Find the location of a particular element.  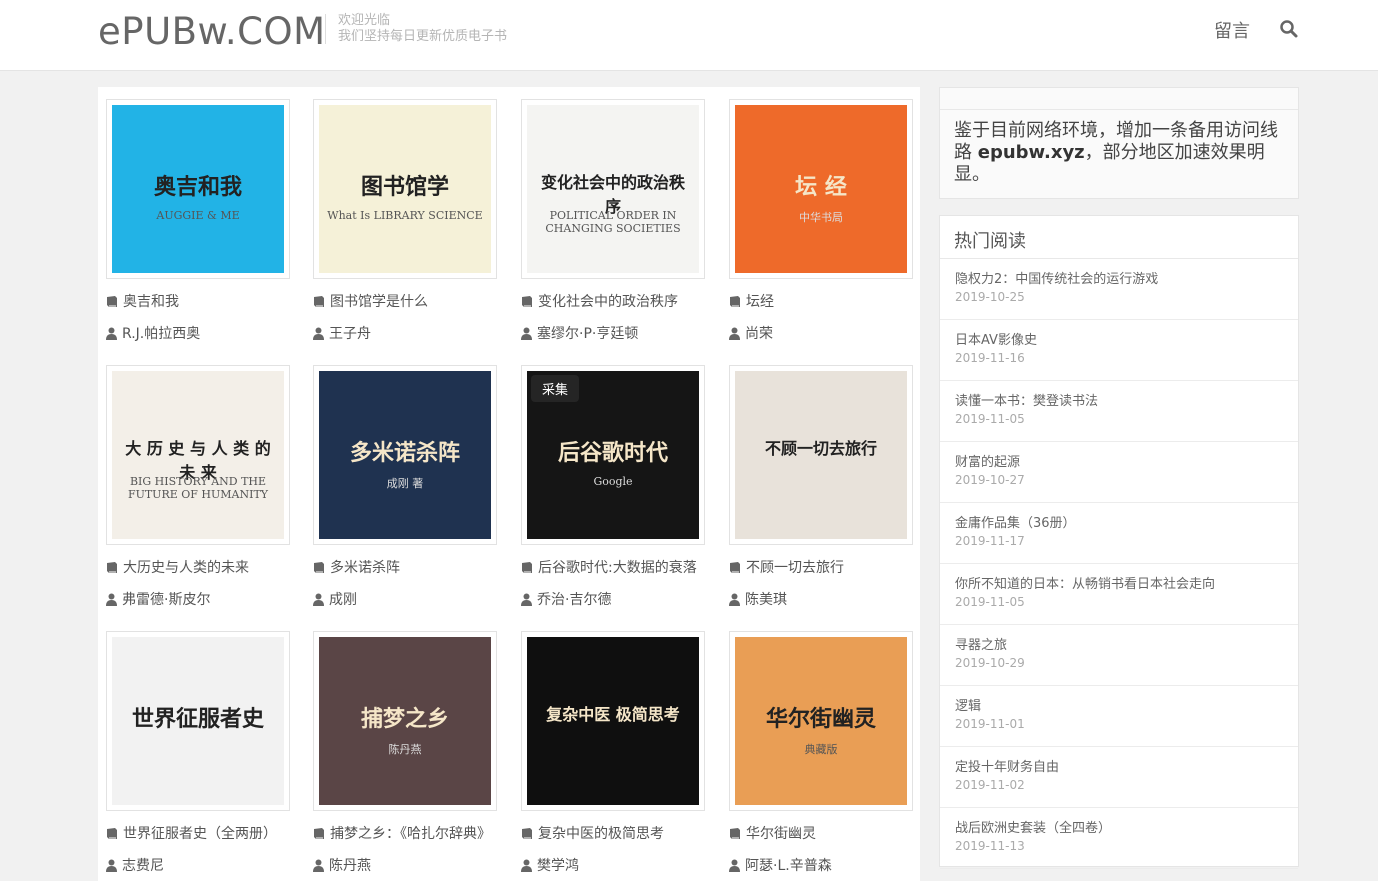

hot-item-title: 你所不知道的日本：从畅销书看日本社会走向 is located at coordinates (1085, 582).